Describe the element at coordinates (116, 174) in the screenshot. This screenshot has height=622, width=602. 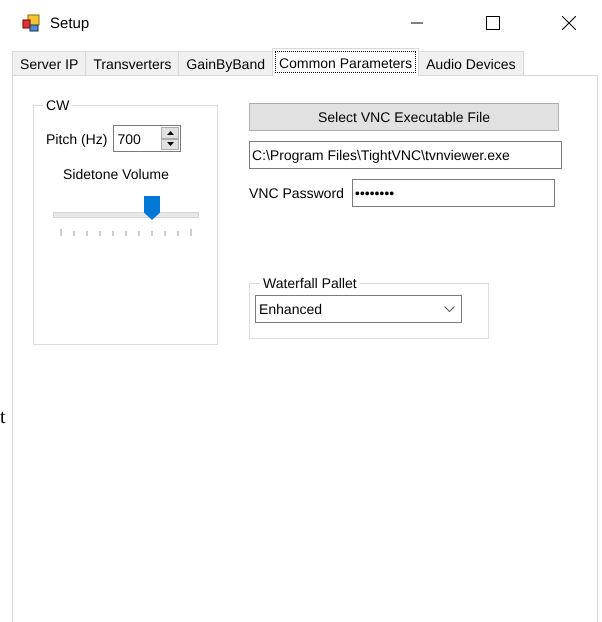
I see `sidetone-label: Sidetone Volume` at that location.